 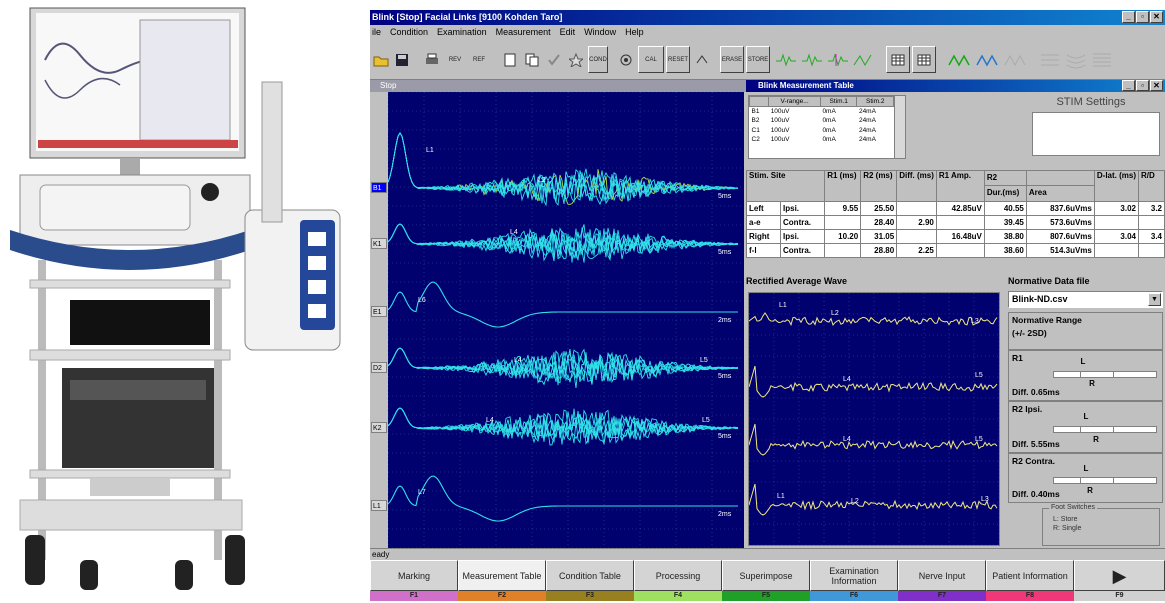 I want to click on store-button: STORE, so click(x=758, y=59).